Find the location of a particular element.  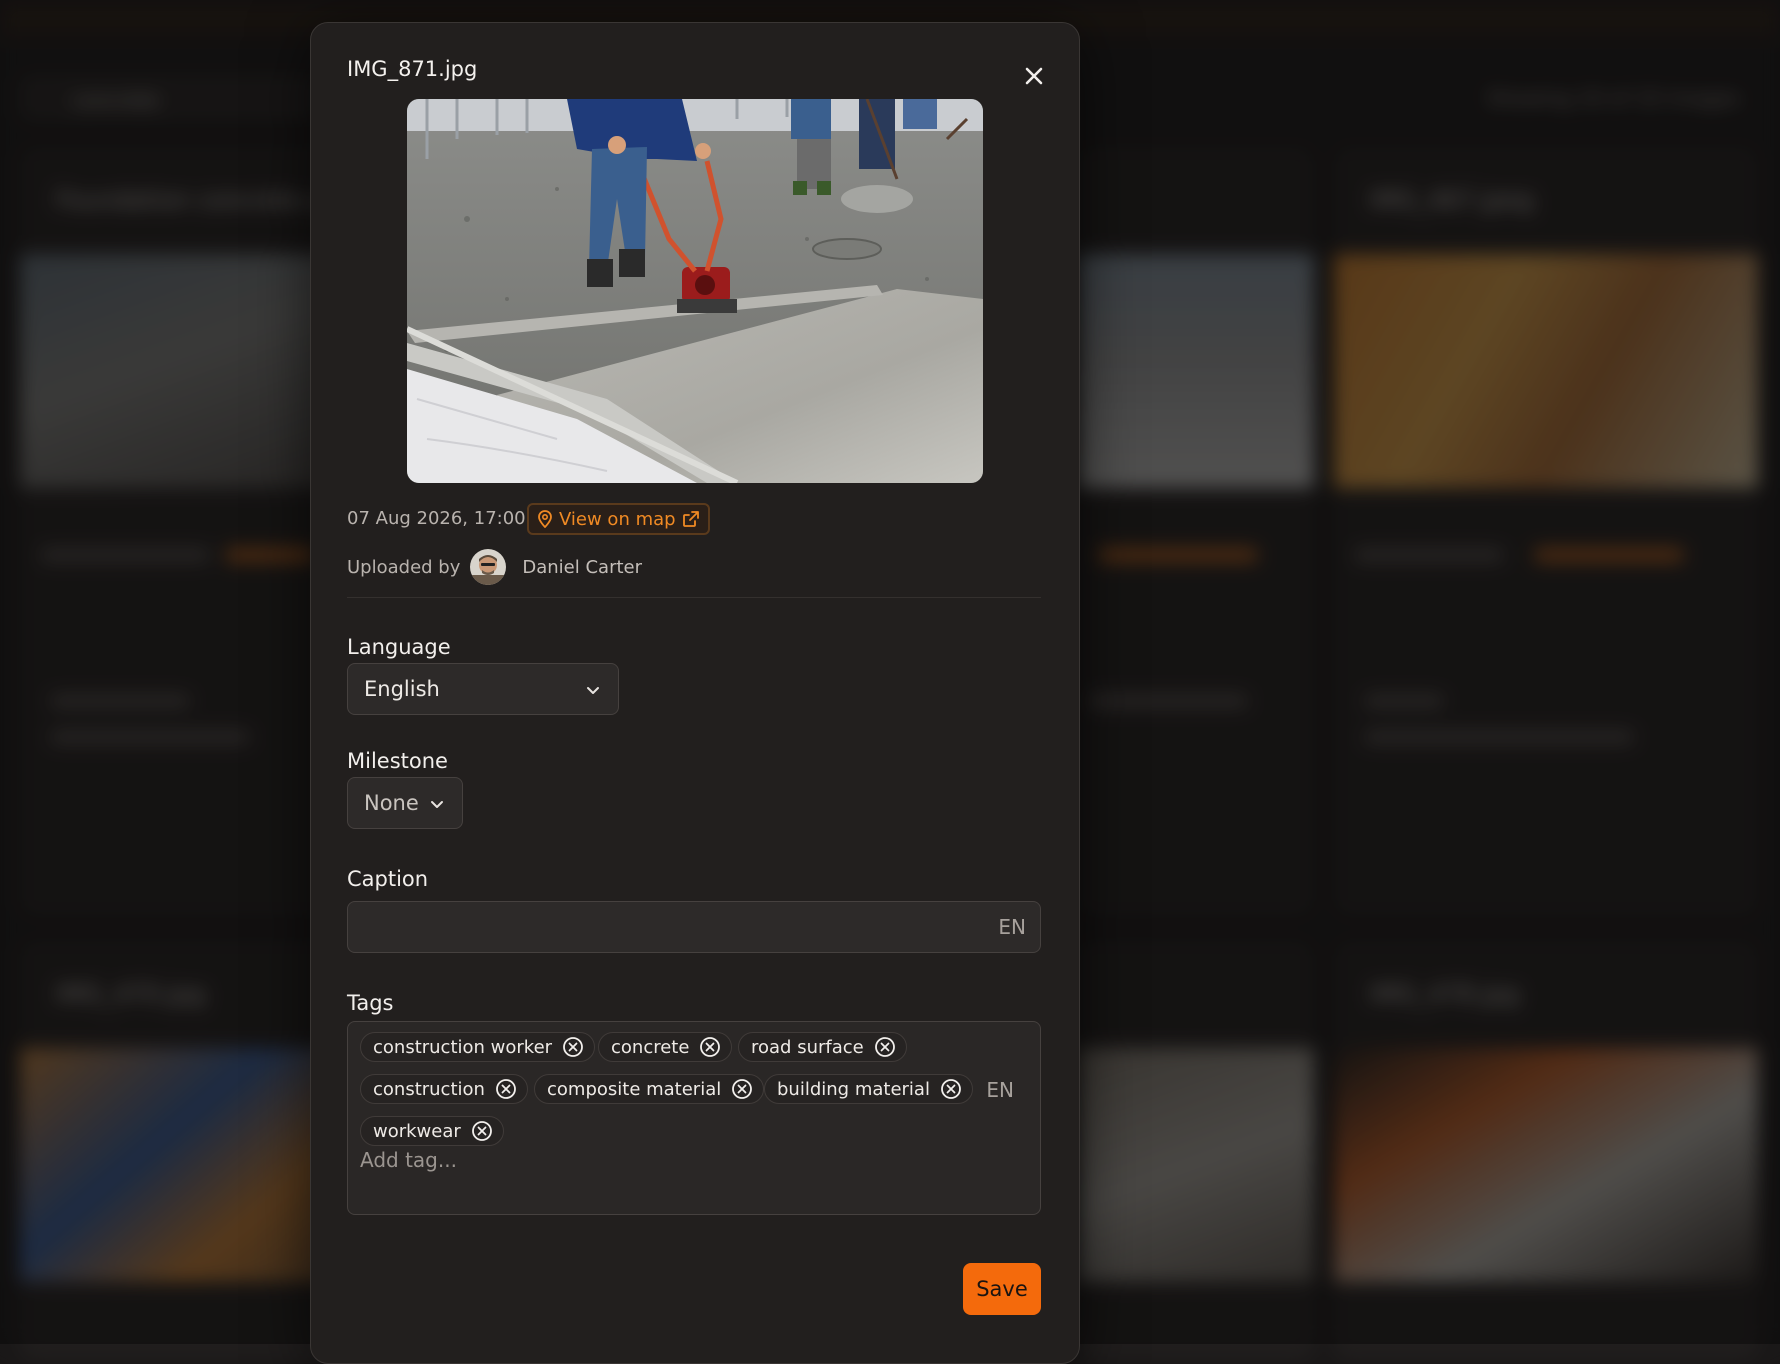

concrete-screeding-photo is located at coordinates (695, 291).